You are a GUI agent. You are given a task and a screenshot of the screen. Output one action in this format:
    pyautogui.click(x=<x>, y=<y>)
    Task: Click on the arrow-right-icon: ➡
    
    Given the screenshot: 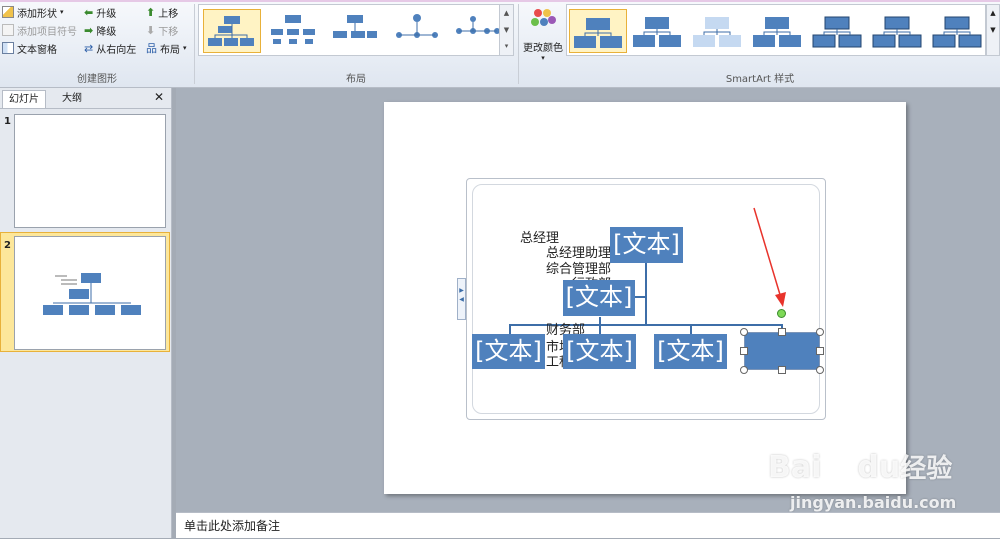 What is the action you would take?
    pyautogui.click(x=89, y=30)
    